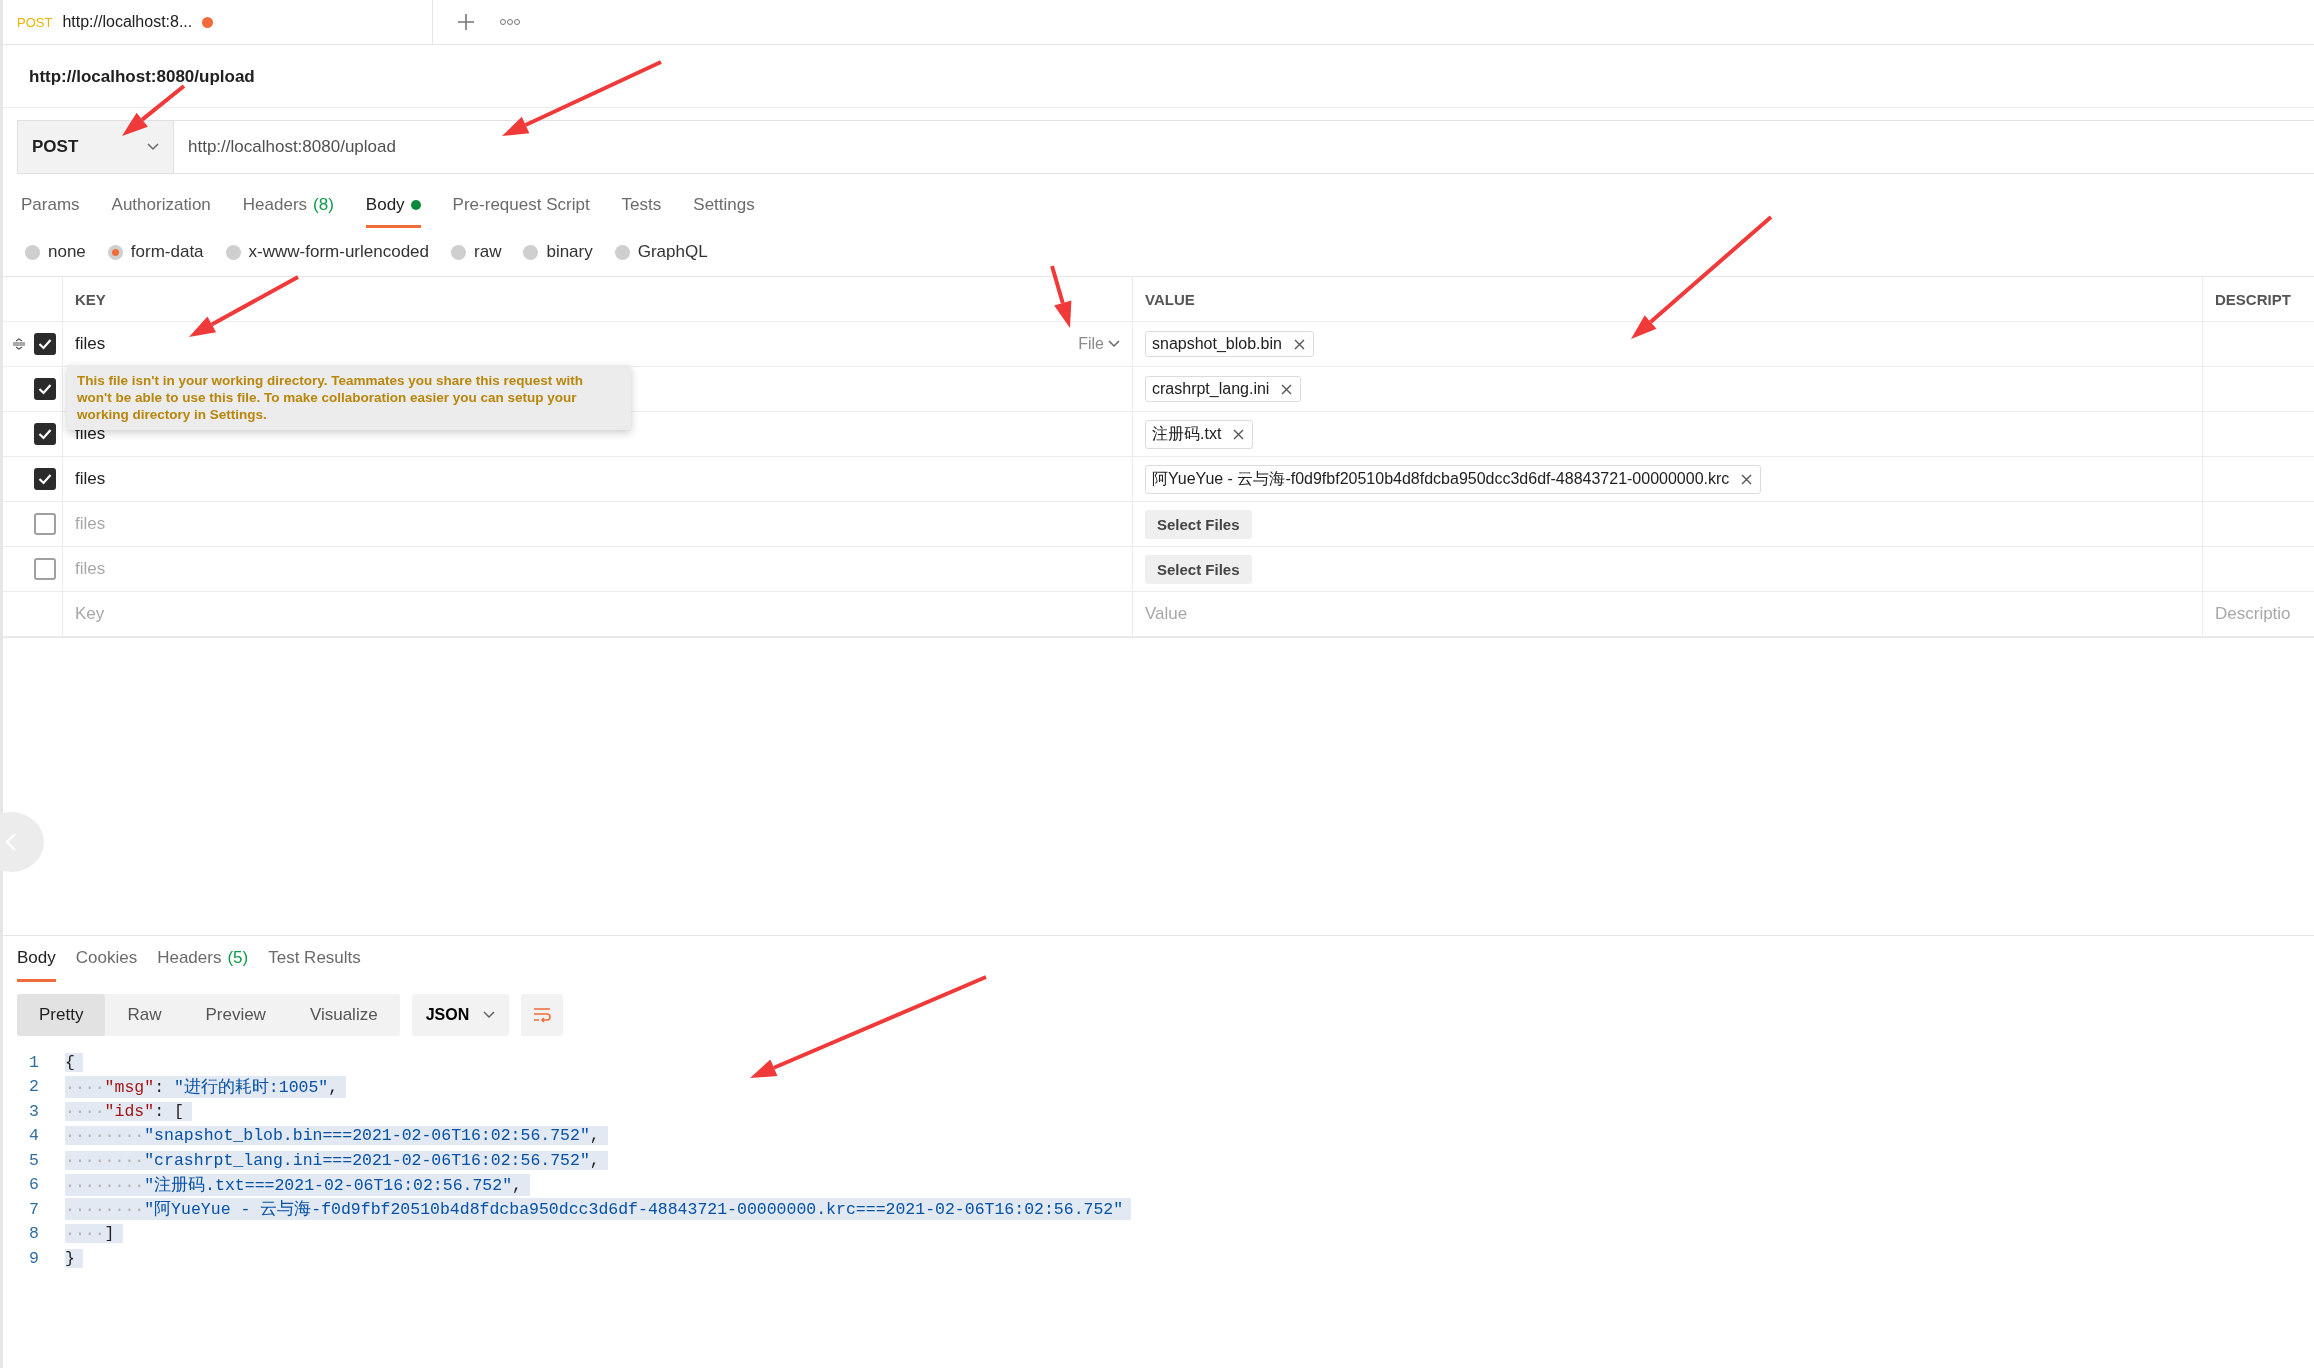 This screenshot has height=1368, width=2314. I want to click on line-number: 2, so click(34, 1087).